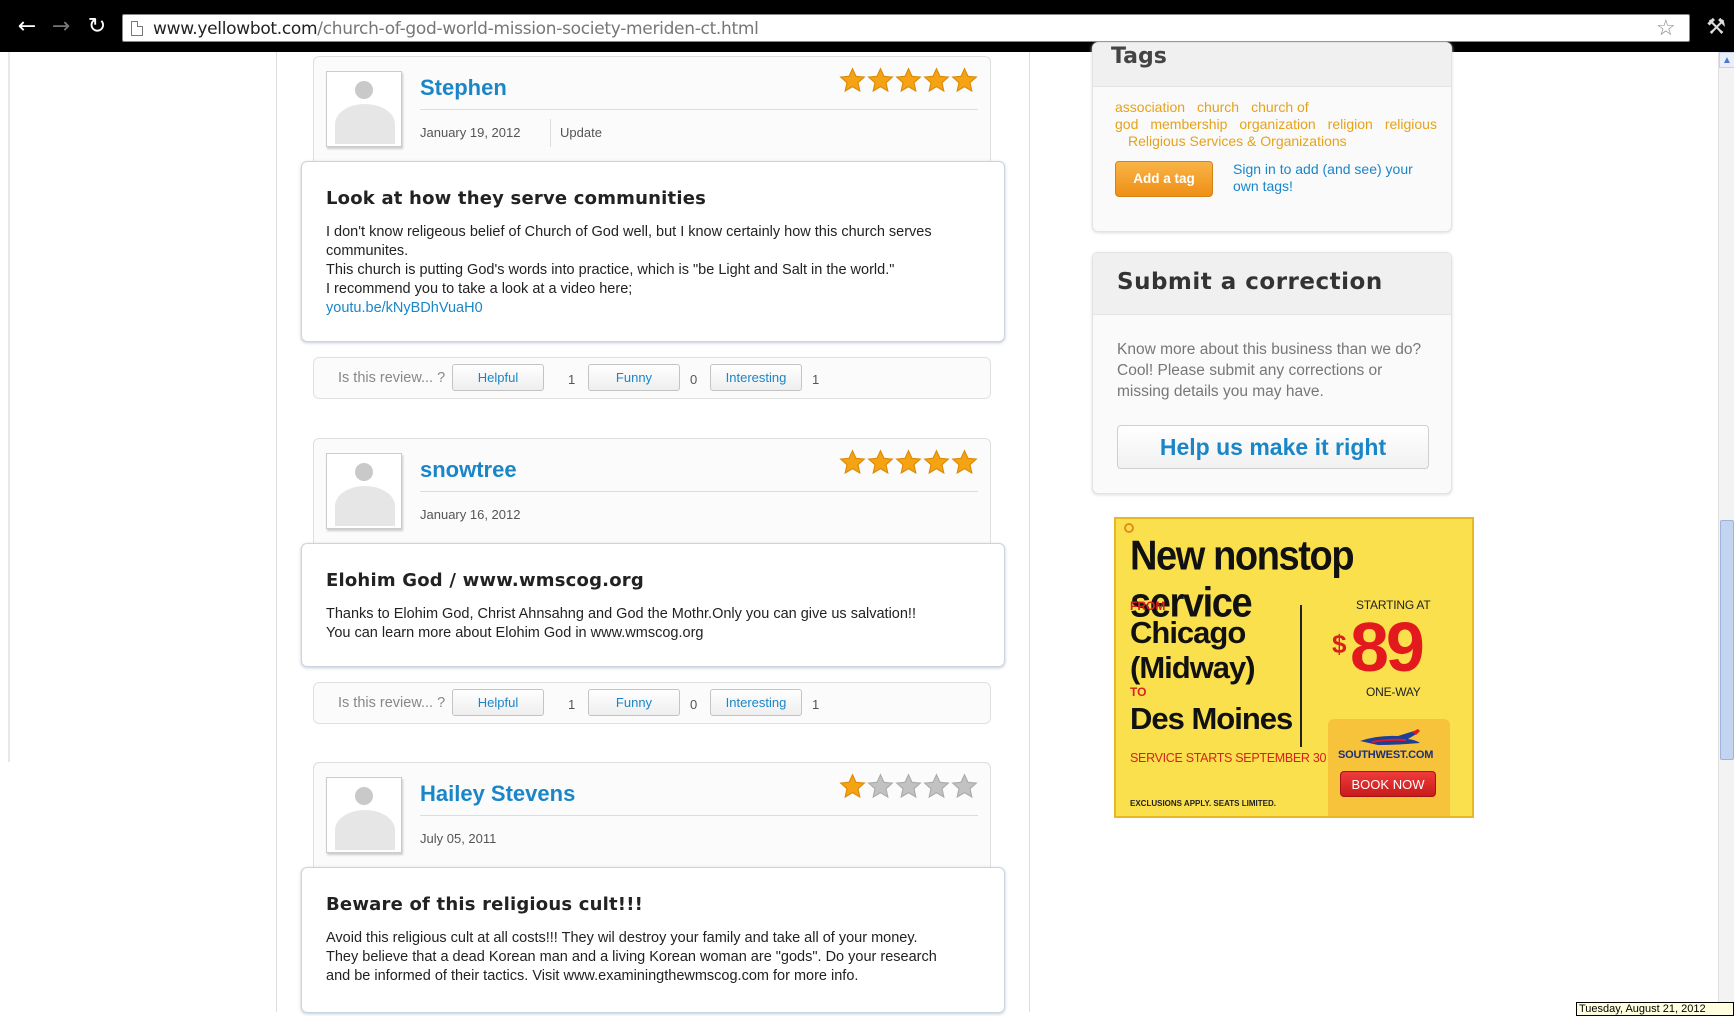  What do you see at coordinates (485, 580) in the screenshot?
I see `review-title: Elohim God / www.wmscog.org` at bounding box center [485, 580].